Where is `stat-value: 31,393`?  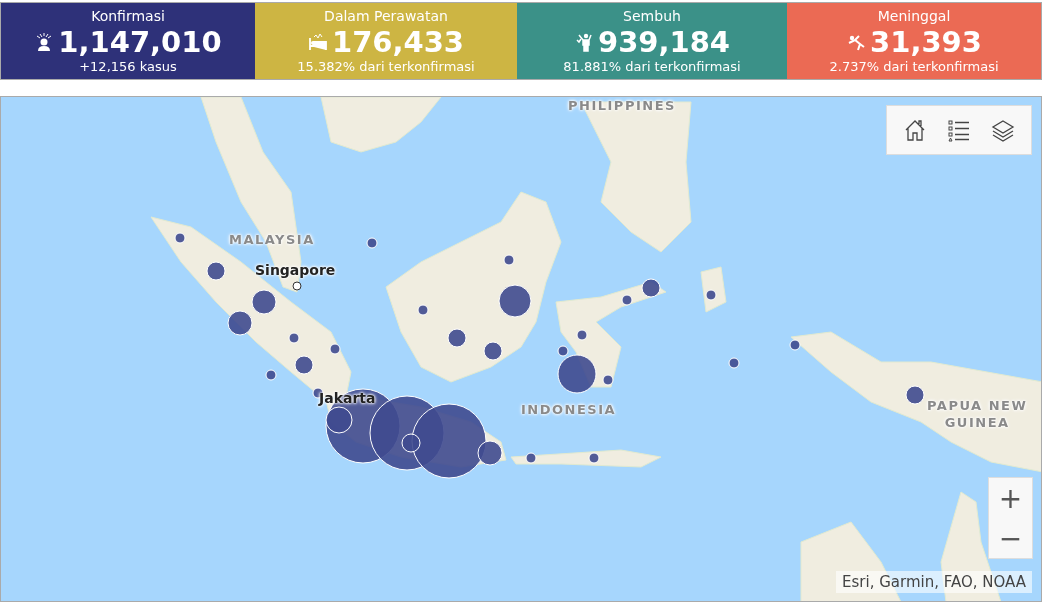 stat-value: 31,393 is located at coordinates (926, 41).